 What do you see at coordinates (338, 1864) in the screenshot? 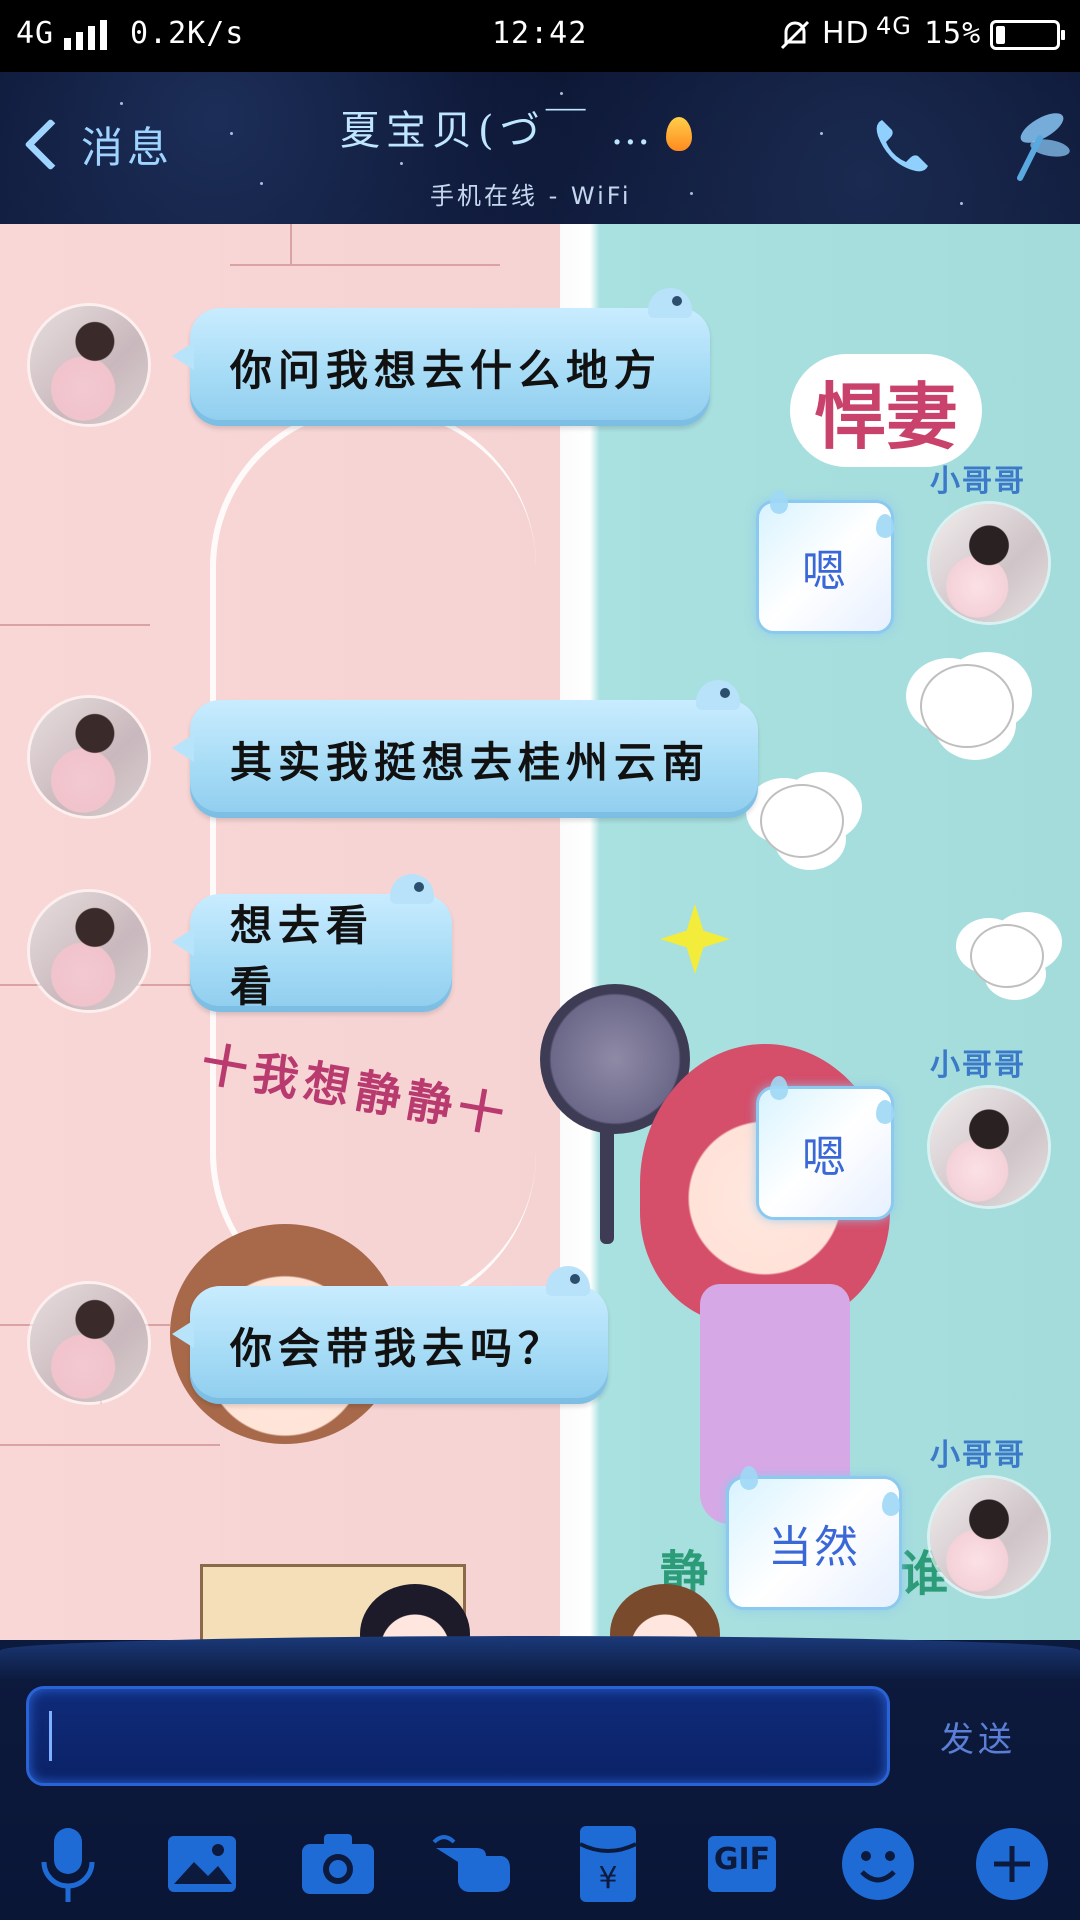
I see `camera-icon` at bounding box center [338, 1864].